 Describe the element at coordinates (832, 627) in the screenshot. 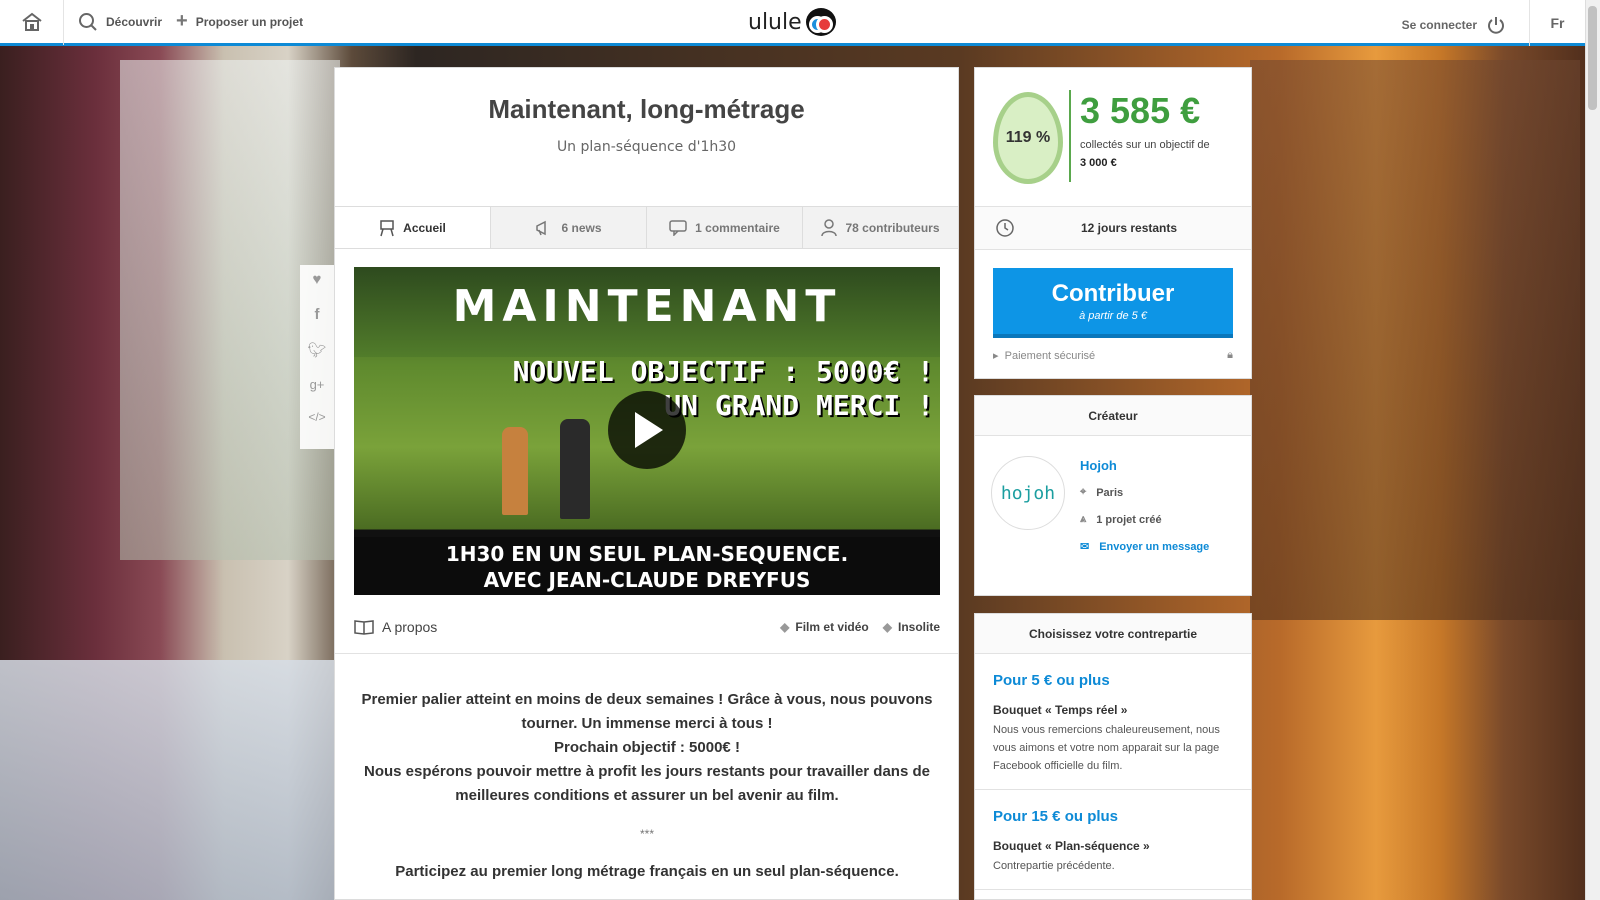

I see `tag-film-video-label: Film et vidéo` at that location.